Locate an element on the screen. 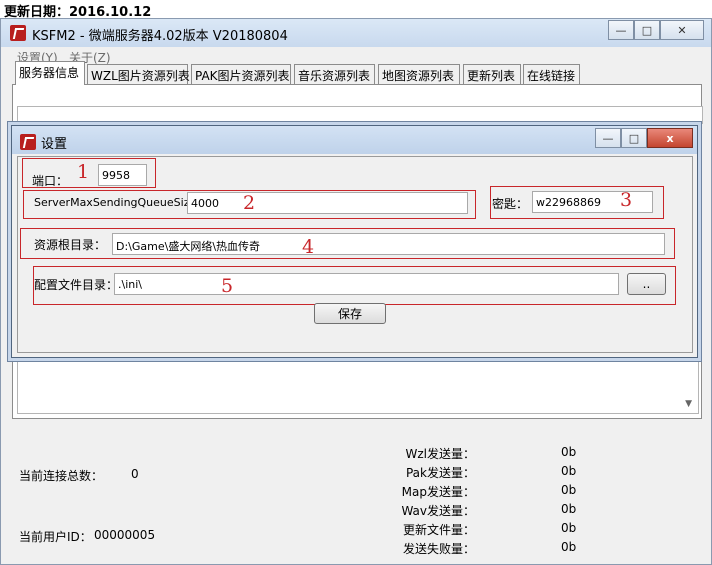 The image size is (712, 565). log-list: ▼ is located at coordinates (358, 385).